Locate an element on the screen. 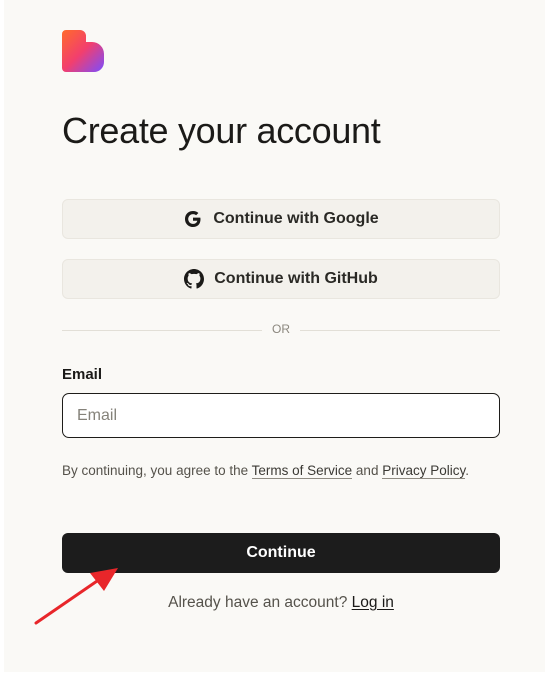 Image resolution: width=549 pixels, height=676 pixels. continue-with-google-button: Continue with Google is located at coordinates (281, 219).